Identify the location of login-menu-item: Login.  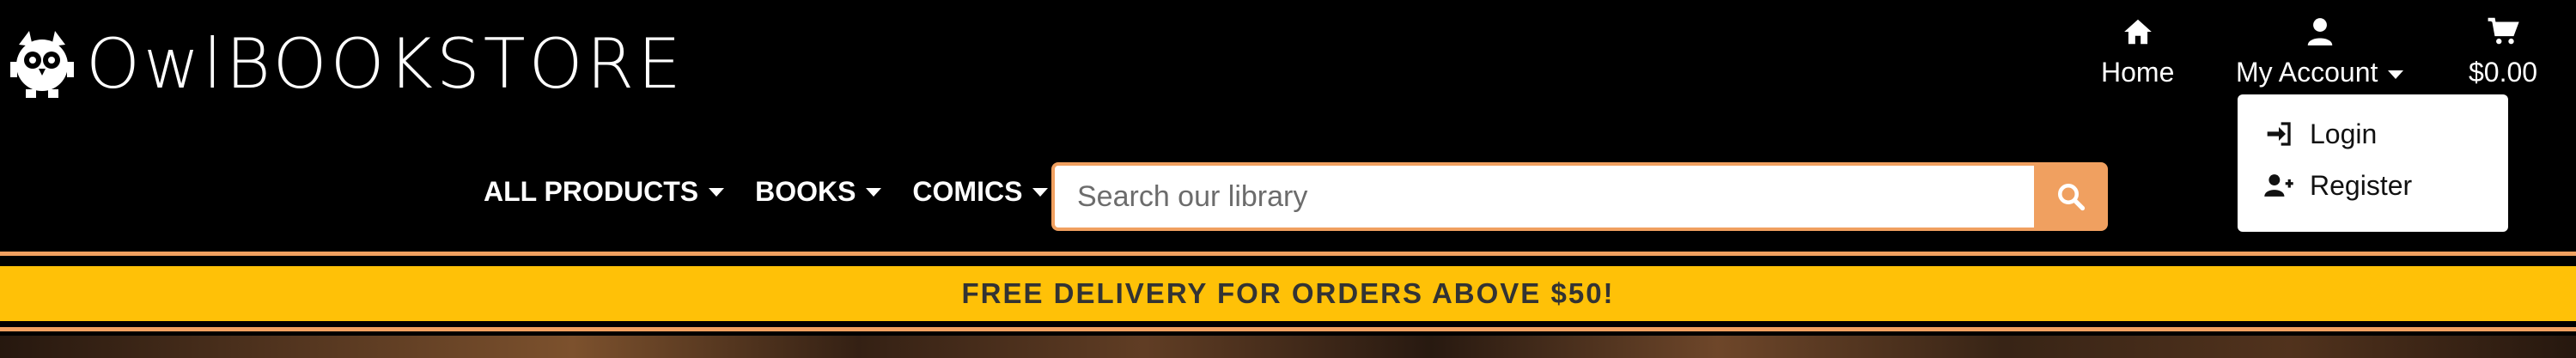
(2373, 134).